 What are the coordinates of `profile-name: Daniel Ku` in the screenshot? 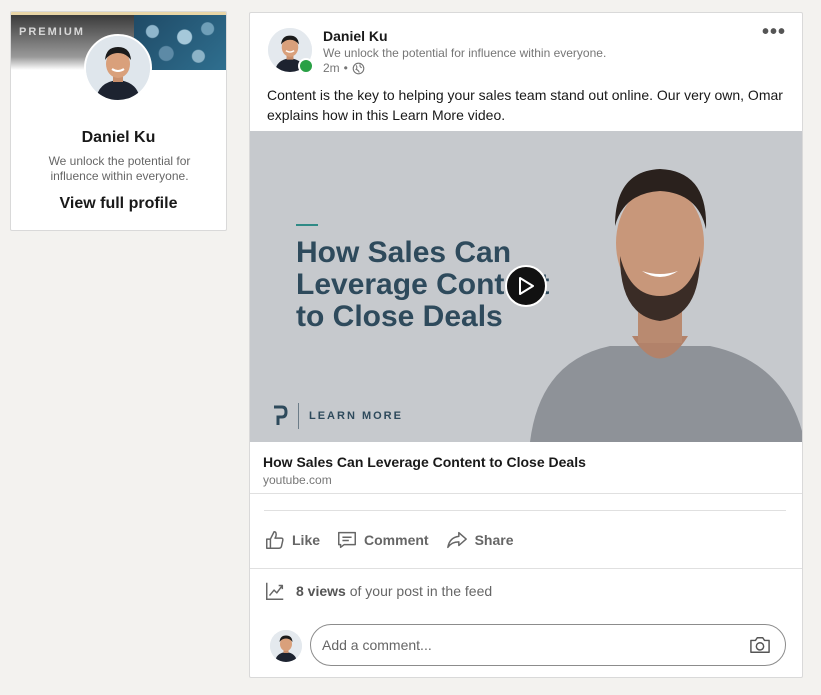 It's located at (118, 138).